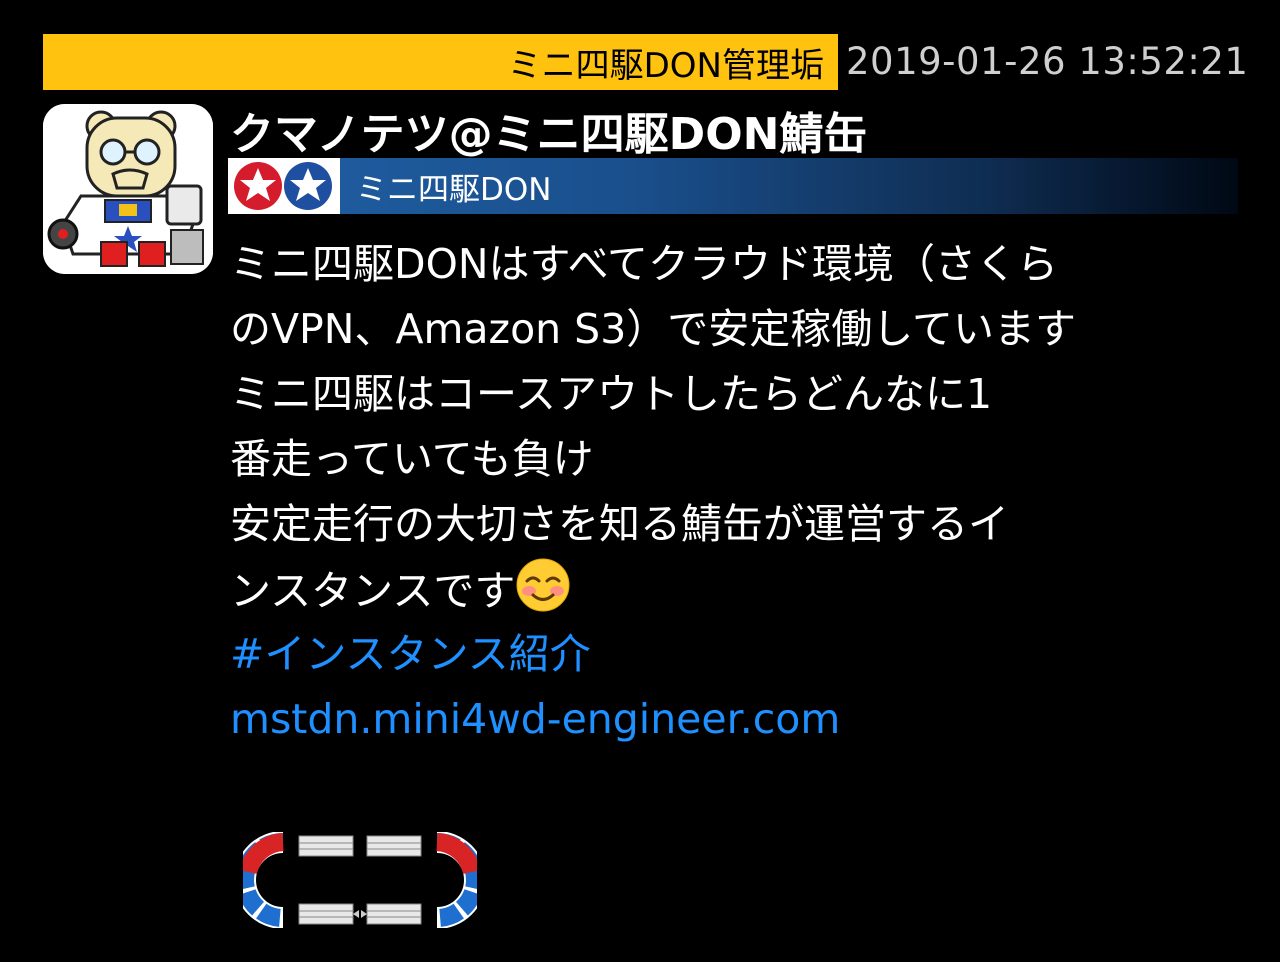  What do you see at coordinates (373, 591) in the screenshot?
I see `content-line: ンスタンスです` at bounding box center [373, 591].